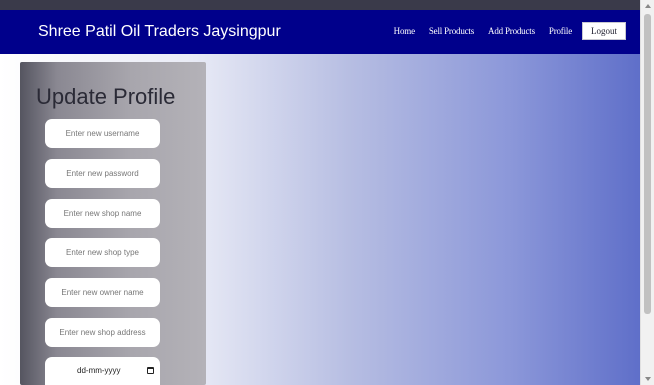 The width and height of the screenshot is (654, 385). What do you see at coordinates (404, 31) in the screenshot?
I see `nav-link-home: Home` at bounding box center [404, 31].